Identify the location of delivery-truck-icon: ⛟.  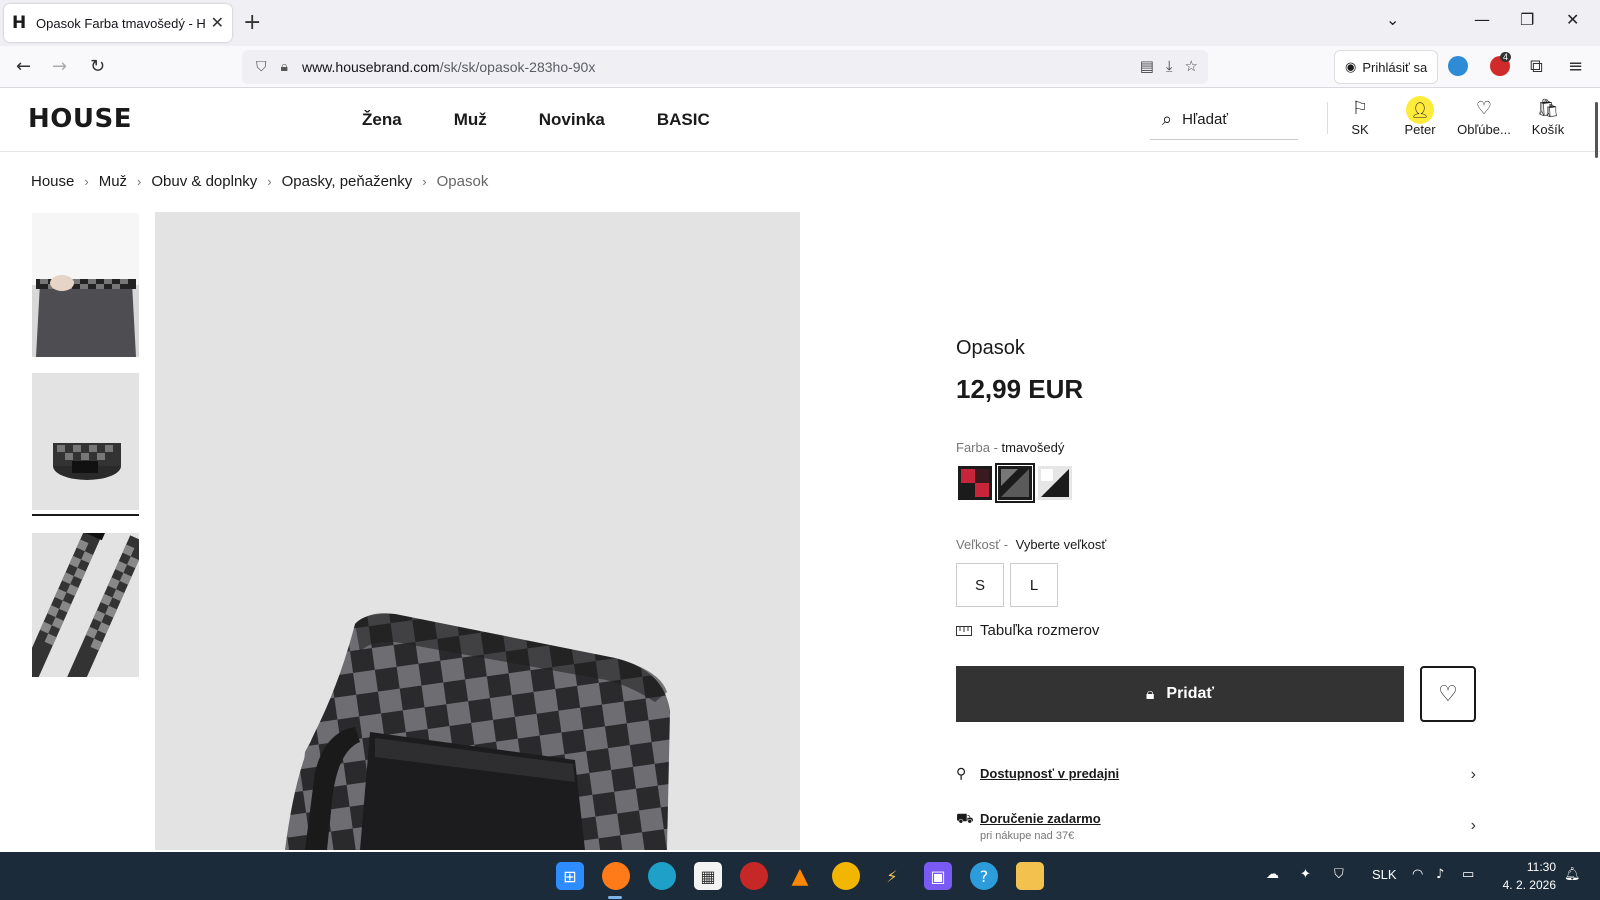
(965, 819).